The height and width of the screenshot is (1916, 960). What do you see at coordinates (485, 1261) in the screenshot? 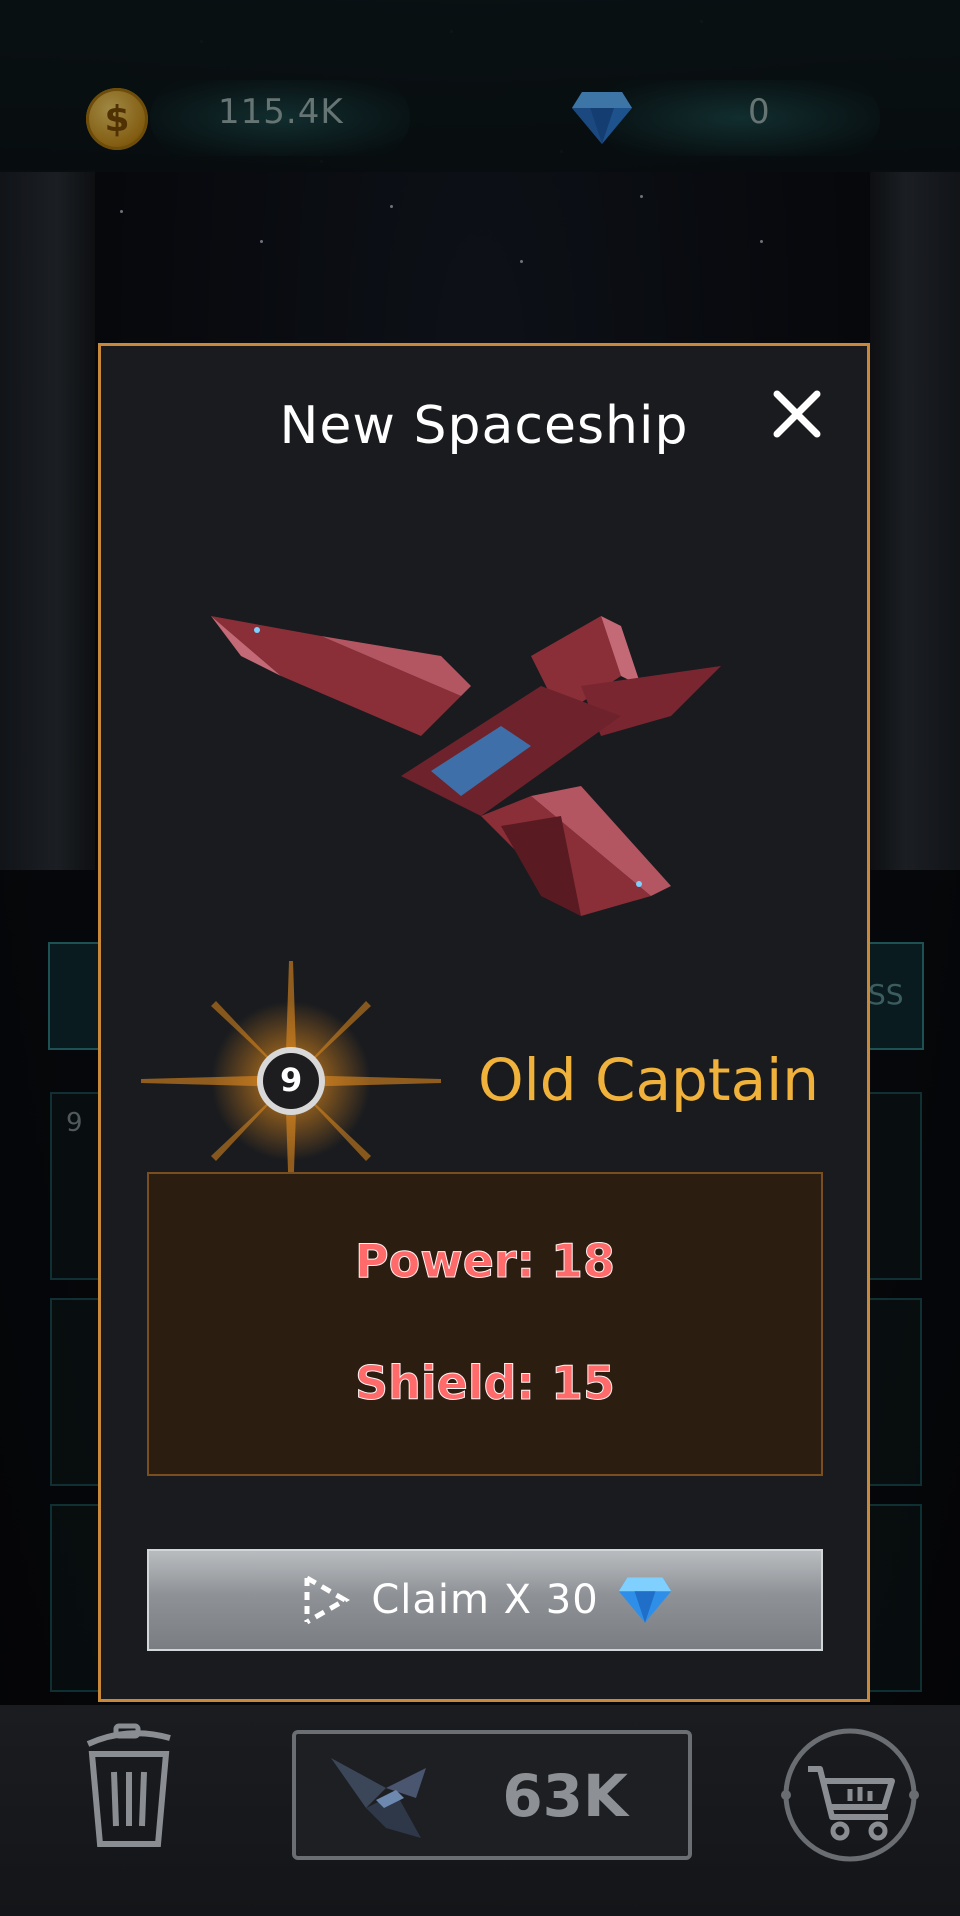
I see `power-stat: Power: 18` at bounding box center [485, 1261].